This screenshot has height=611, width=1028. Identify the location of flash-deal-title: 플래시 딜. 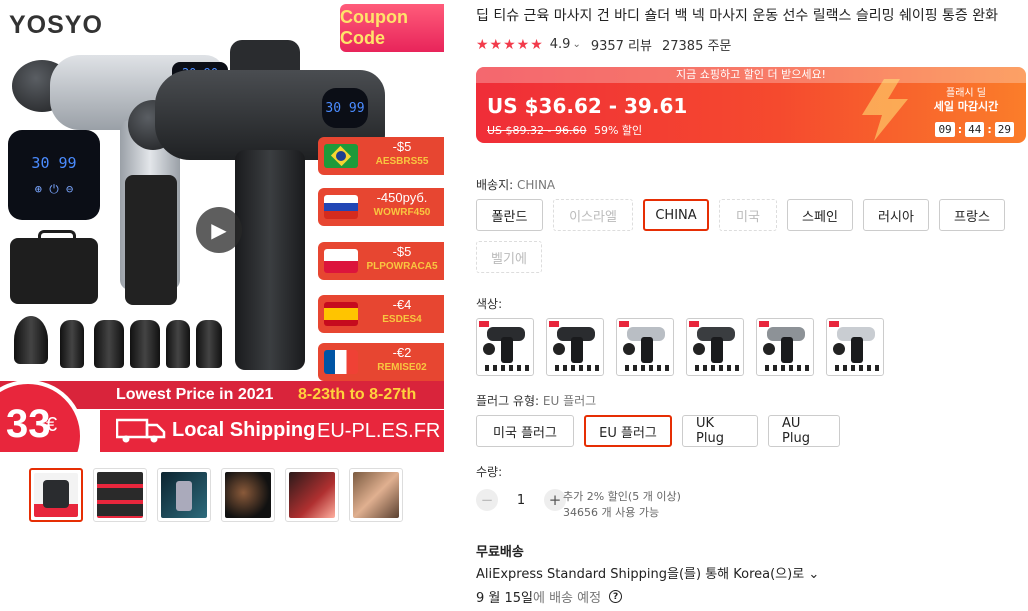
(966, 93).